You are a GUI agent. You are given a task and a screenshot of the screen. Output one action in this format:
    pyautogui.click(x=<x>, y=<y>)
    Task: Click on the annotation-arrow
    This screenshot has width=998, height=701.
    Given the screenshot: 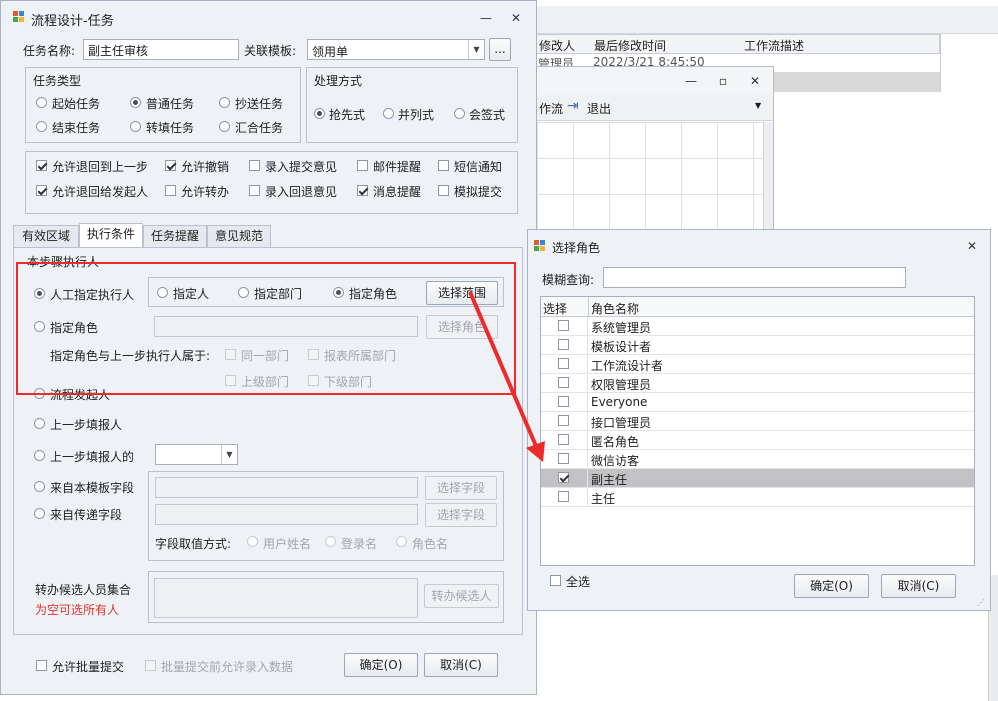 What is the action you would take?
    pyautogui.click(x=506, y=376)
    